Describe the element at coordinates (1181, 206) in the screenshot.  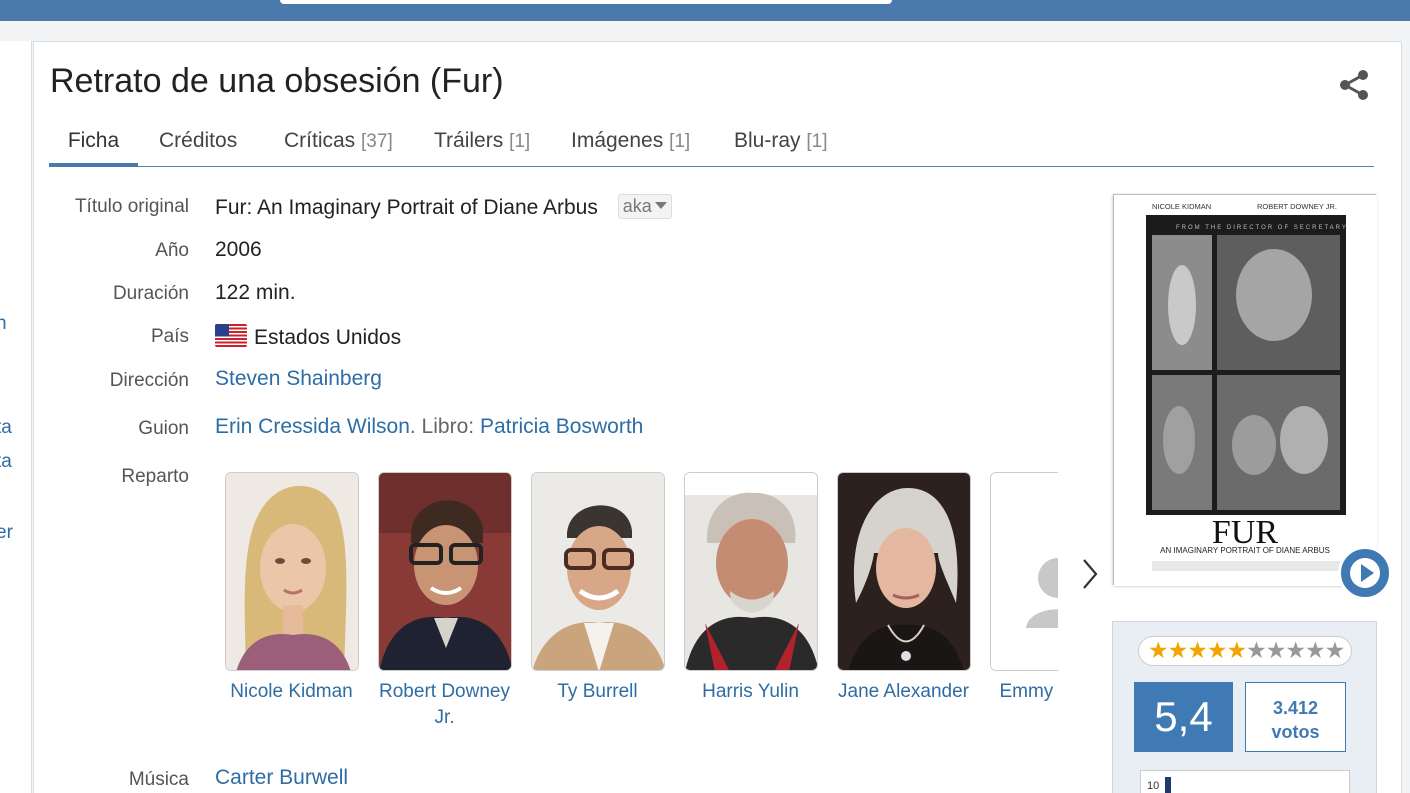
I see `poster-actor-left: NICOLE KIDMAN` at that location.